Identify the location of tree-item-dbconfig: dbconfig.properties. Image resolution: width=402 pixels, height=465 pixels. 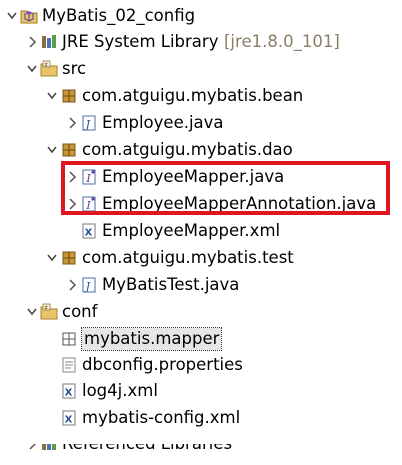
(201, 365).